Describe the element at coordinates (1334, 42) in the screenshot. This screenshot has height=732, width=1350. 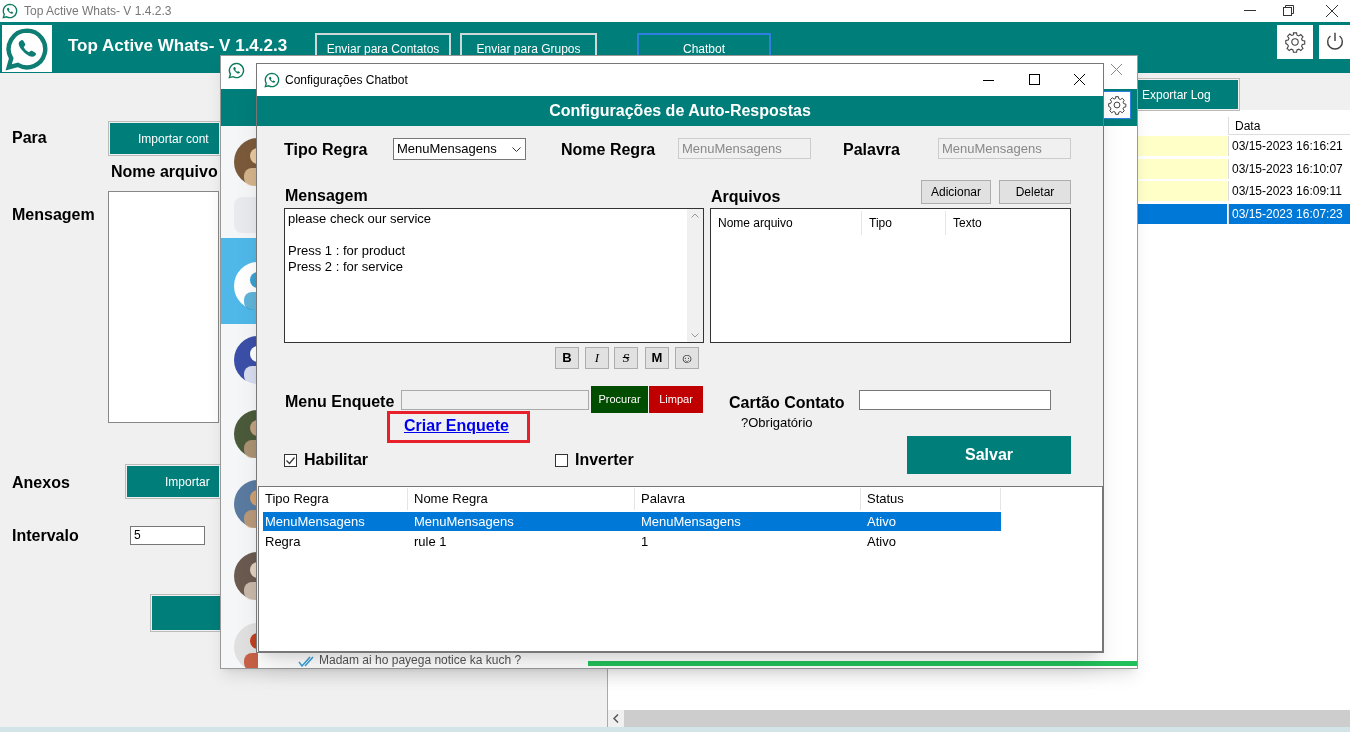
I see `power-button` at that location.